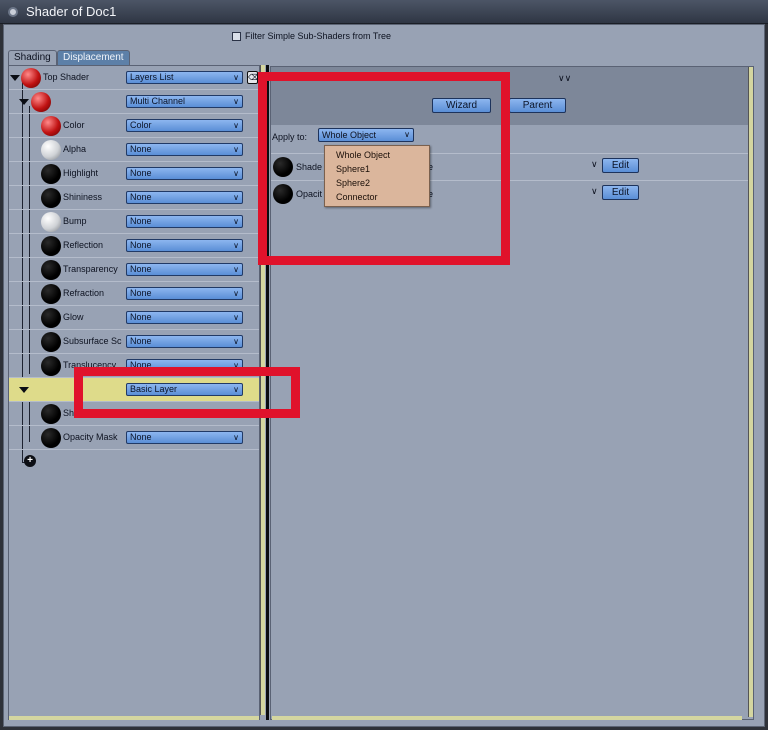  Describe the element at coordinates (353, 183) in the screenshot. I see `menu-item-sphere2: Sphere2` at that location.